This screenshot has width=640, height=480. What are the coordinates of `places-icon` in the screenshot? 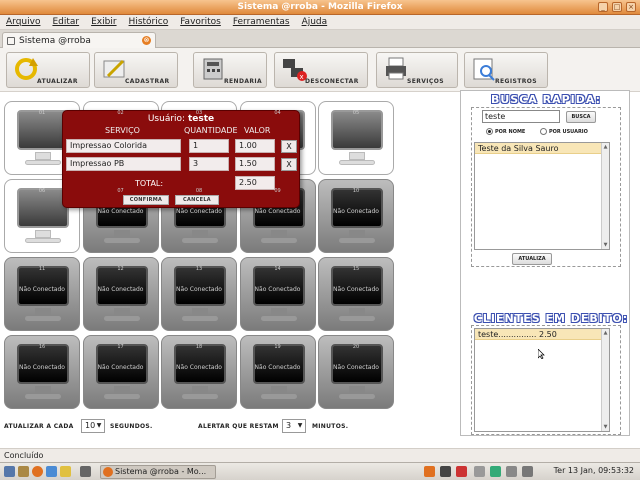 It's located at (23, 471).